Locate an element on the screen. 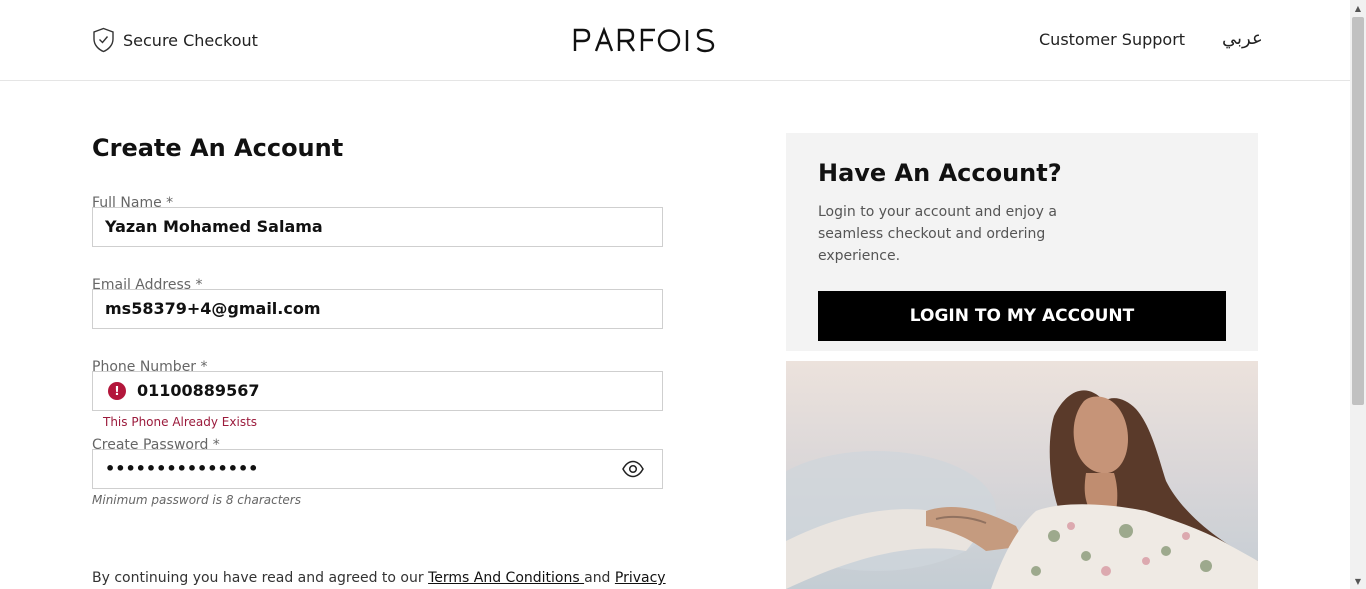 This screenshot has height=589, width=1366. scroll-down-arrow-icon: ▼ is located at coordinates (1358, 581).